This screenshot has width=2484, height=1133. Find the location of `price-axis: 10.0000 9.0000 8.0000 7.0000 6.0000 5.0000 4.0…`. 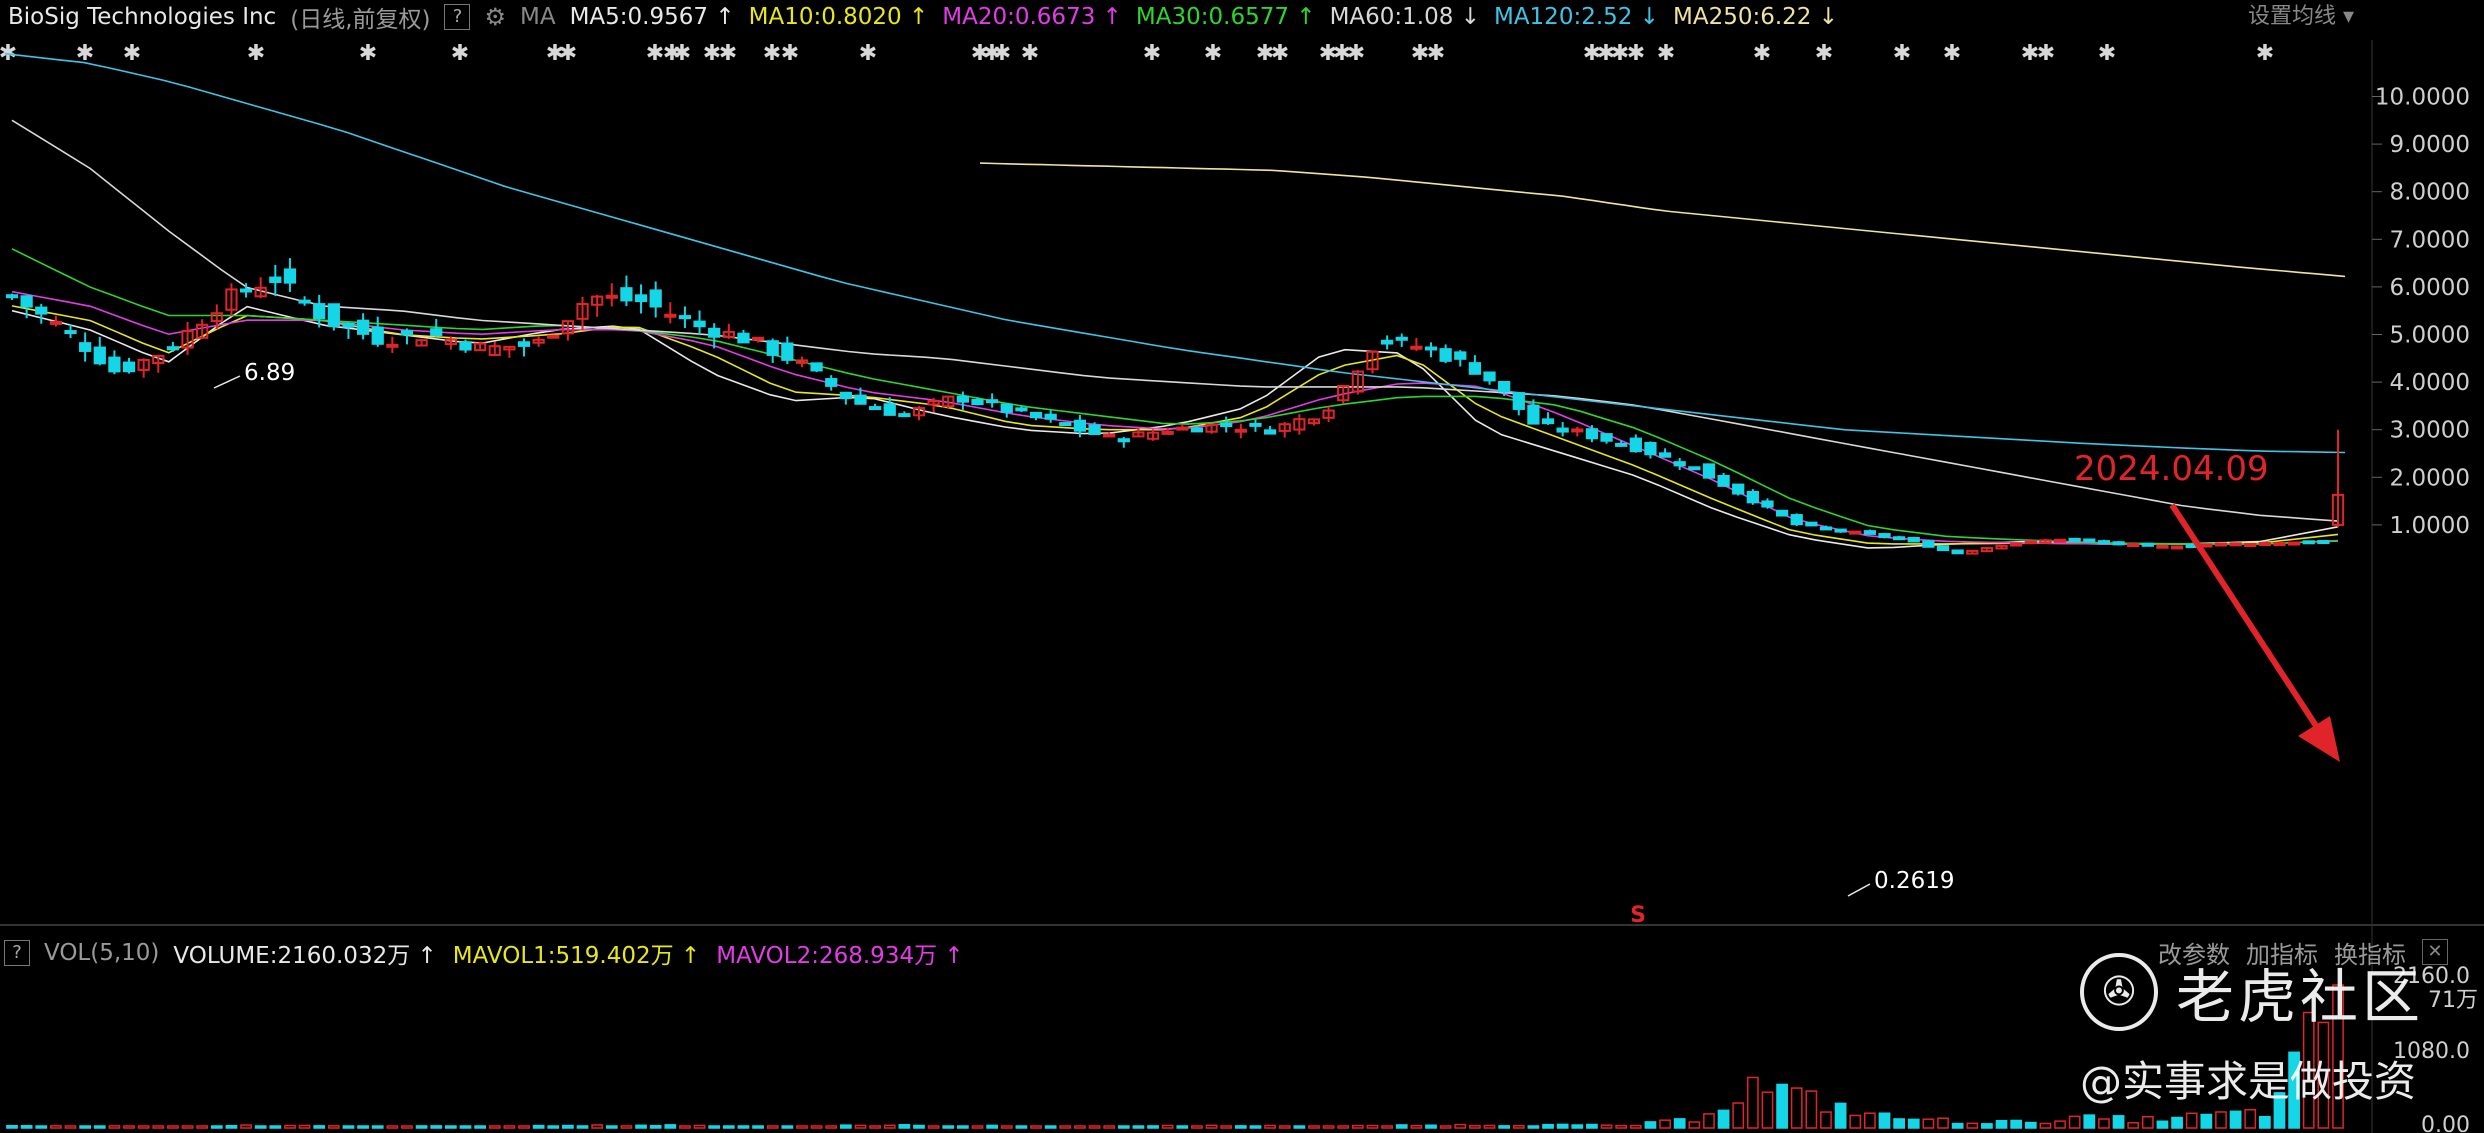

price-axis: 10.0000 9.0000 8.0000 7.0000 6.0000 5.0000 4.0… is located at coordinates (2421, 312).